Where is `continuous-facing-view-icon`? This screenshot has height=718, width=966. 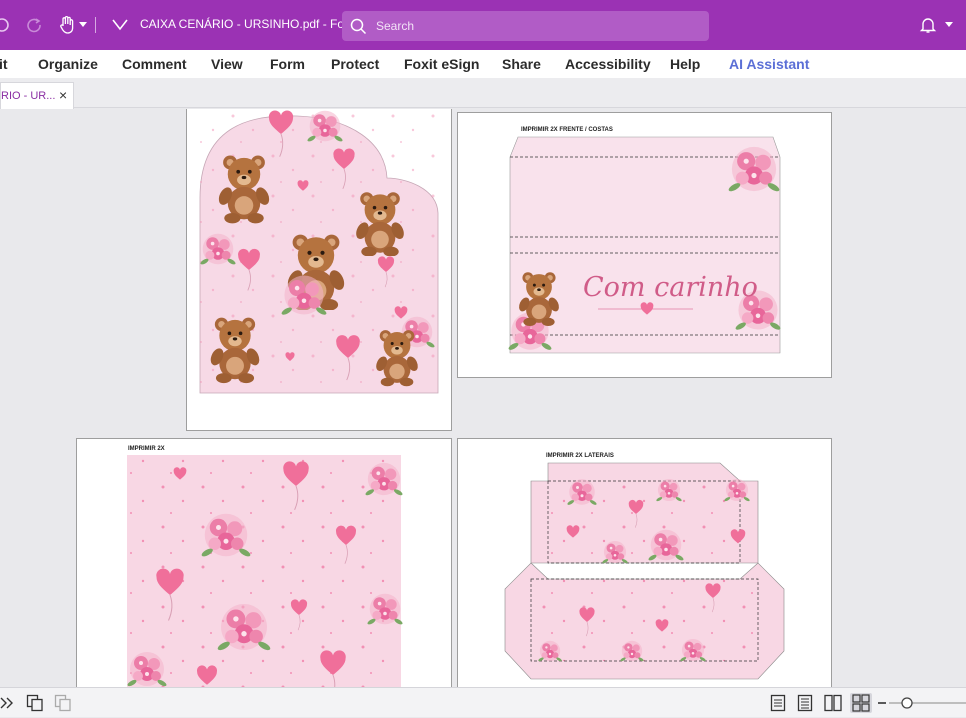
continuous-facing-view-icon is located at coordinates (861, 703).